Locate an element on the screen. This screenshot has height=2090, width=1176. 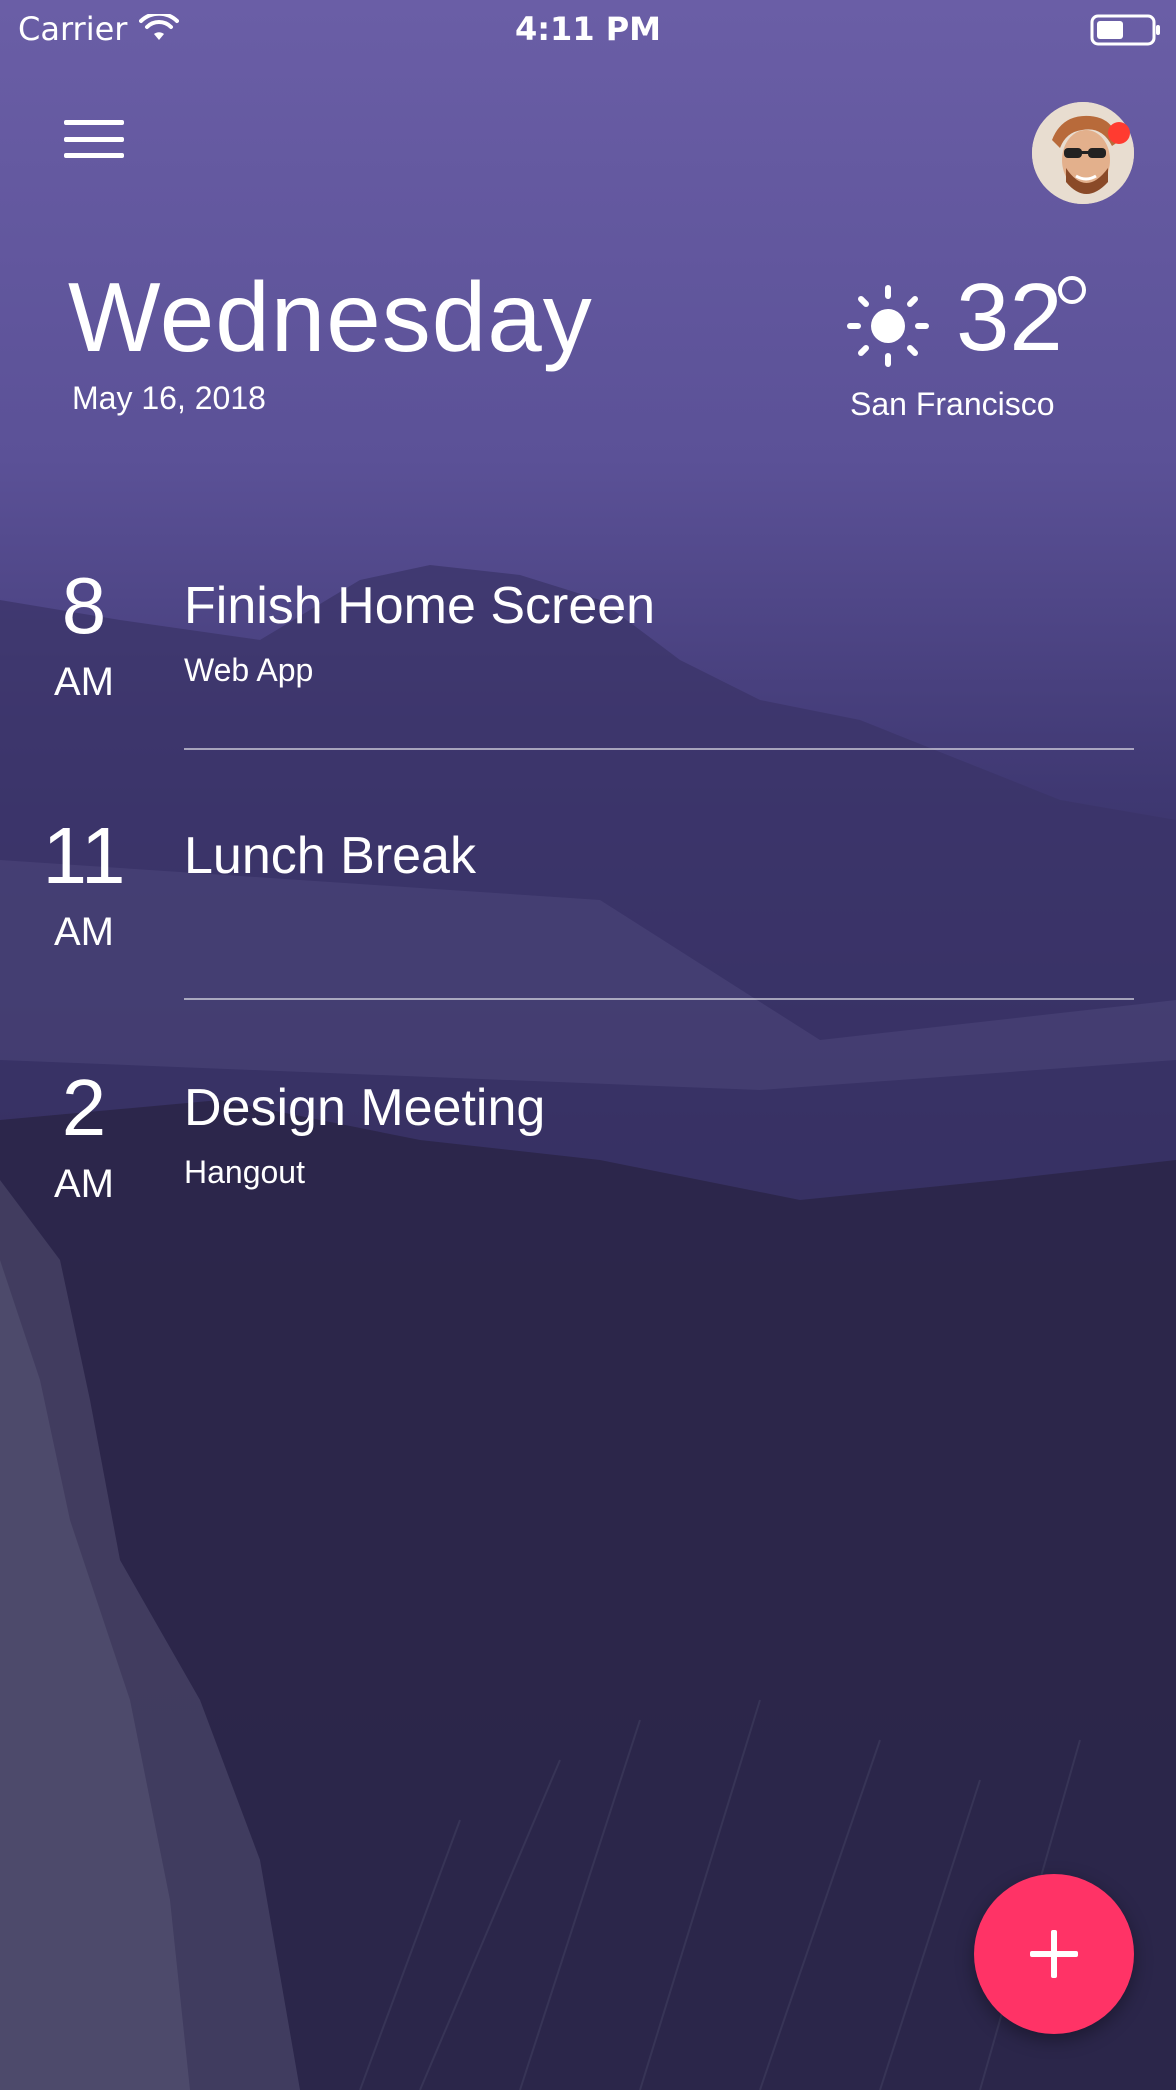
sun-icon is located at coordinates (888, 326).